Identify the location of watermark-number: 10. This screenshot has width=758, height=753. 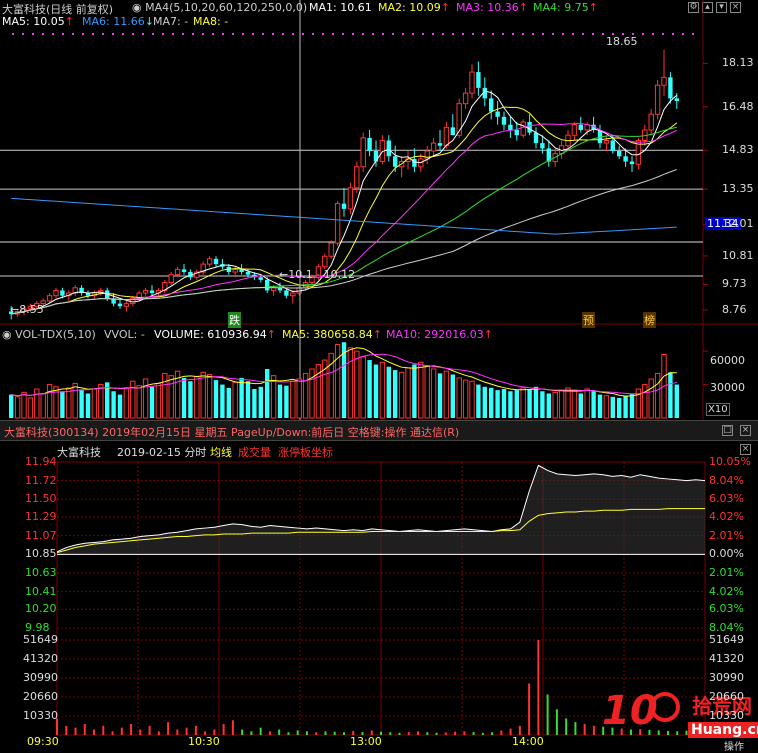
(630, 711).